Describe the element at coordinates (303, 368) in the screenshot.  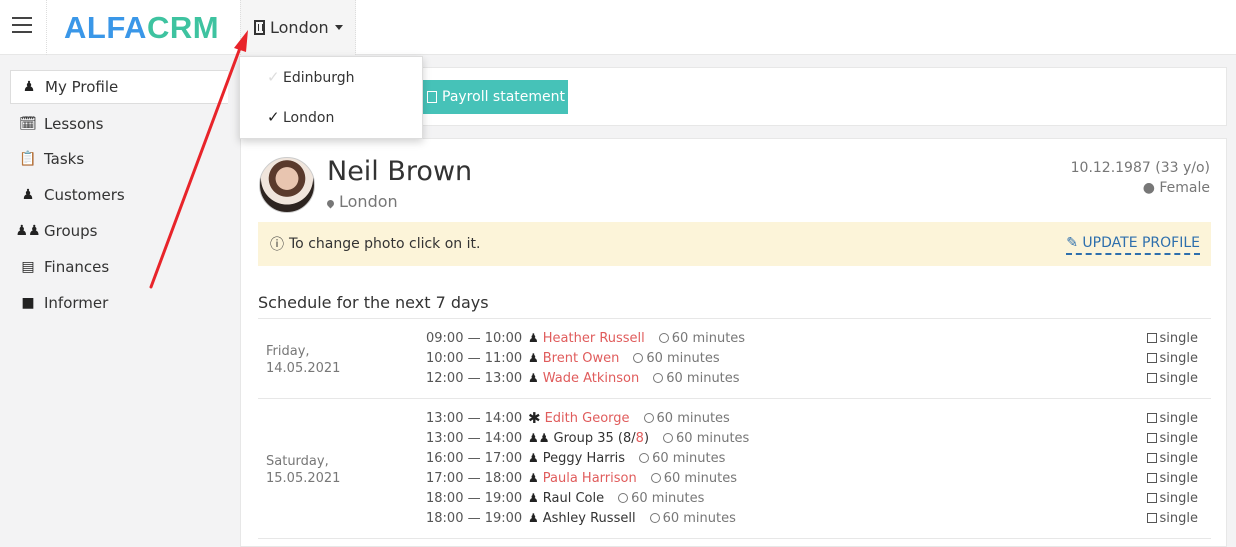
I see `day-date: 14.05.2021` at that location.